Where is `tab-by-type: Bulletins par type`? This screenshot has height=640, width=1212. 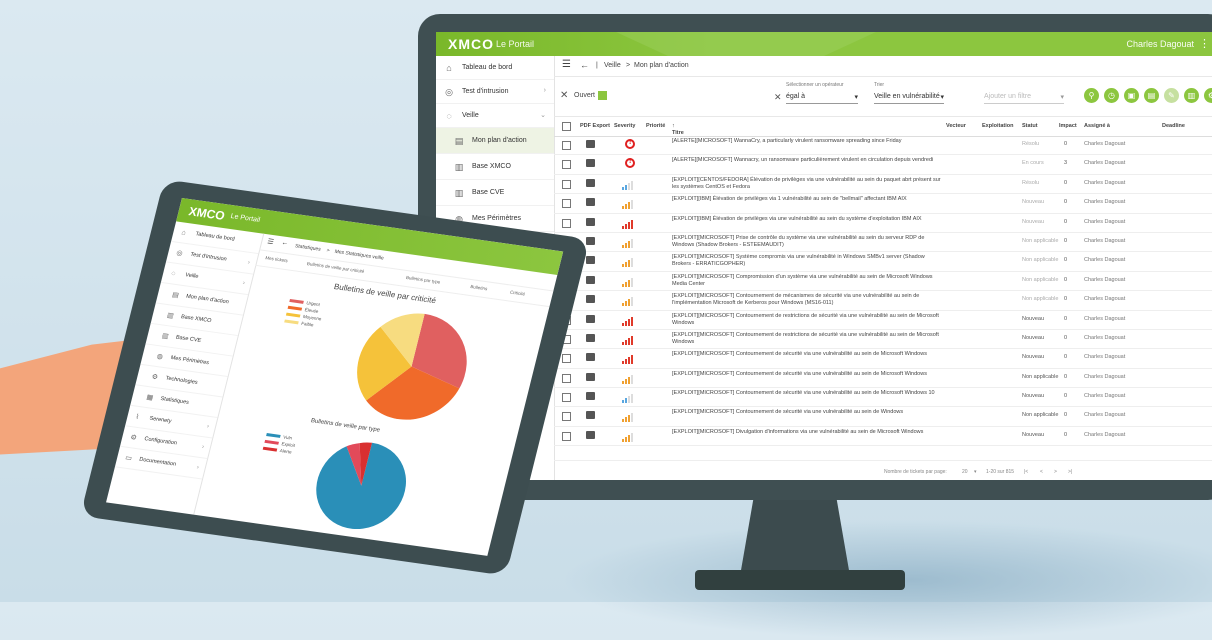 tab-by-type: Bulletins par type is located at coordinates (422, 280).